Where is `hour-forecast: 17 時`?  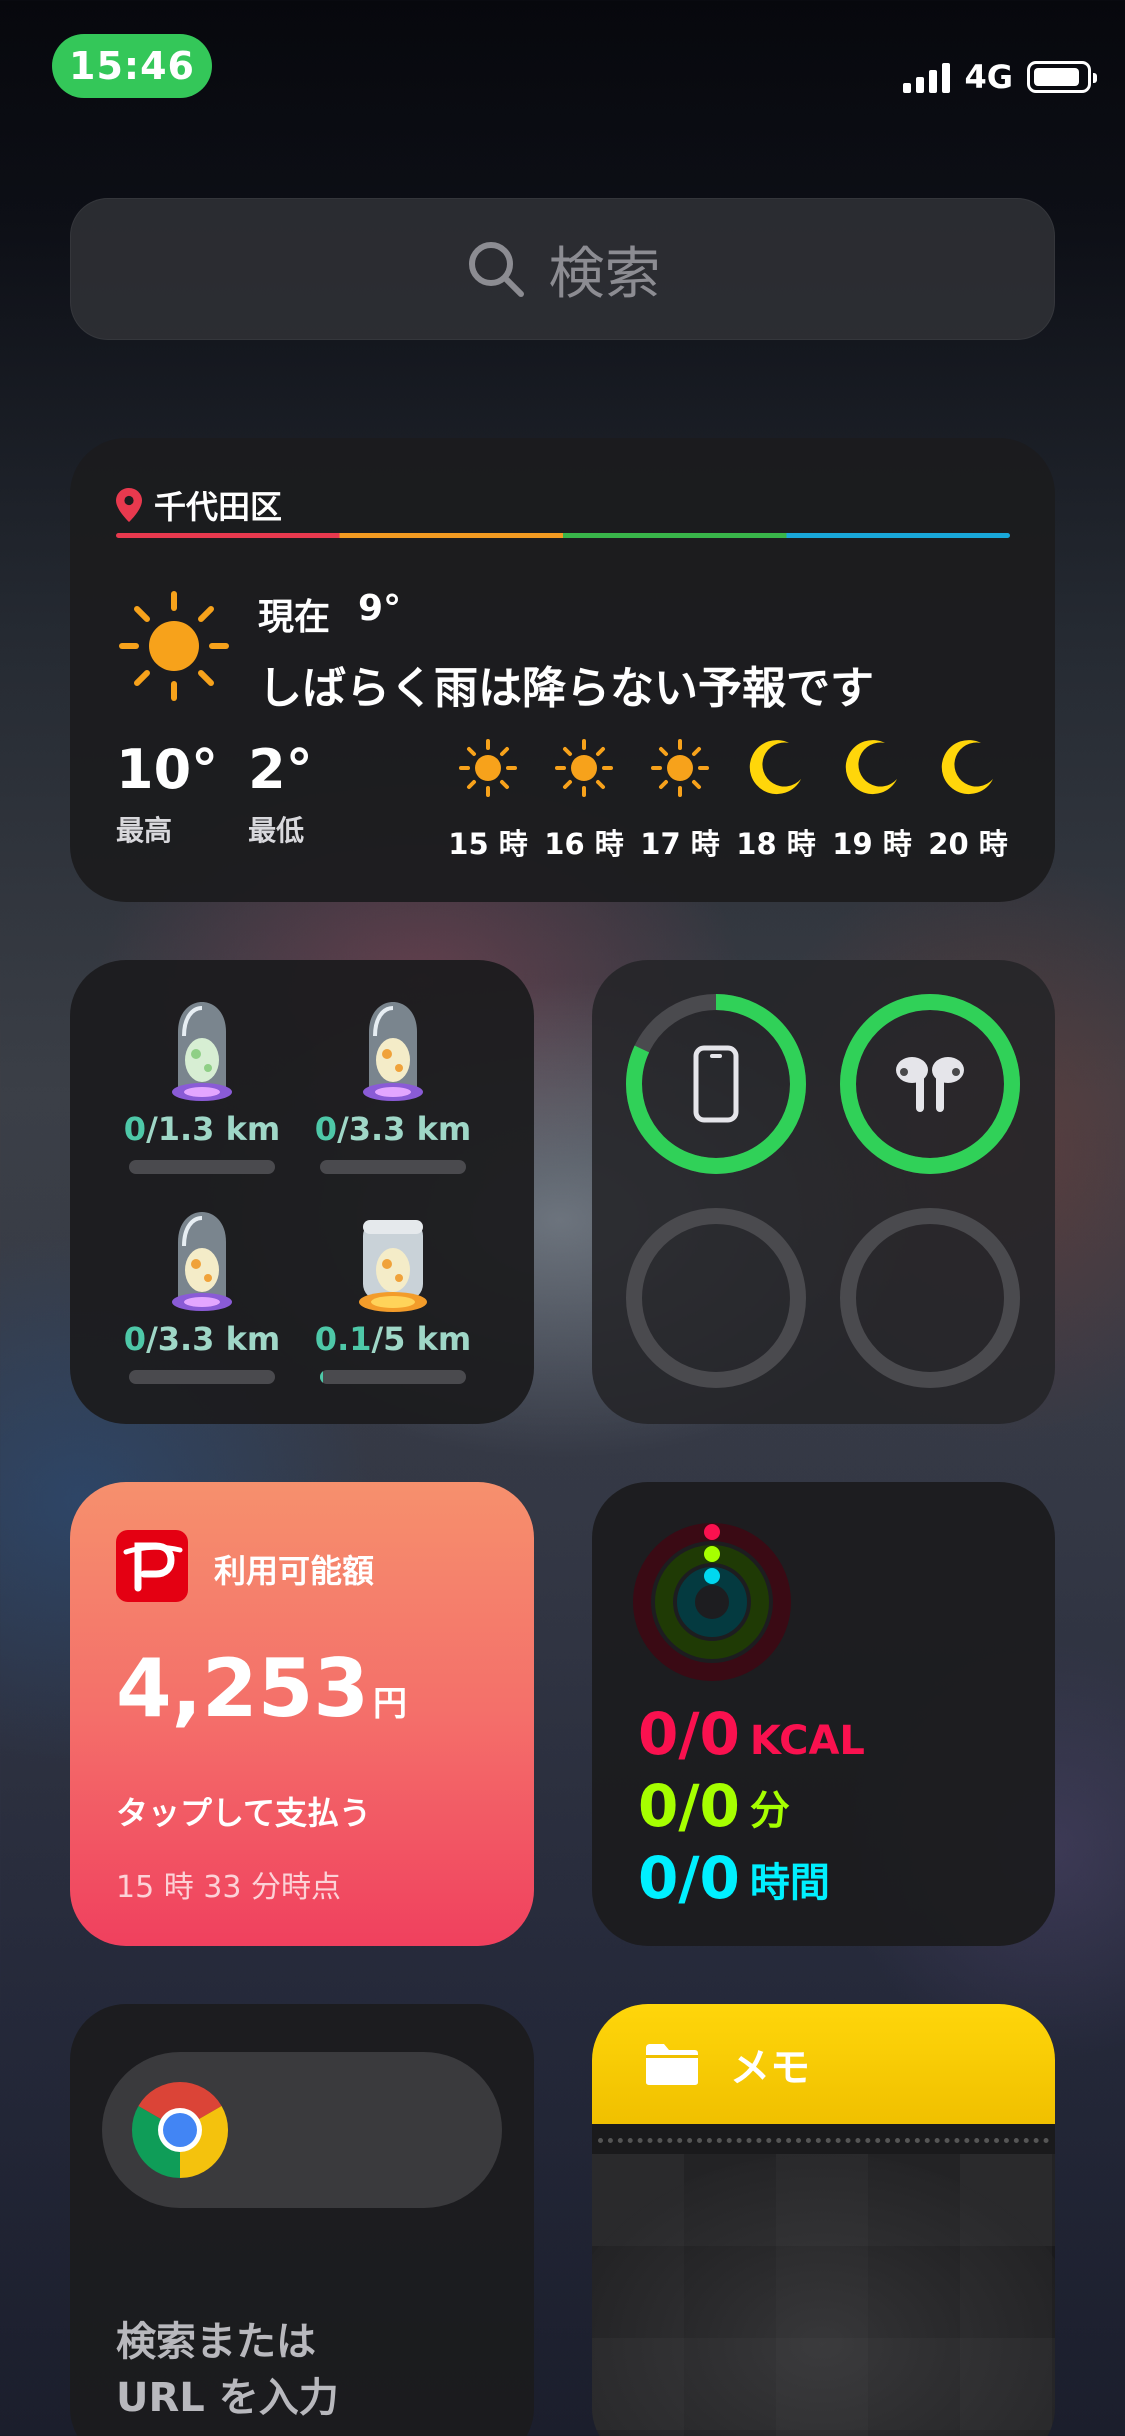 hour-forecast: 17 時 is located at coordinates (680, 798).